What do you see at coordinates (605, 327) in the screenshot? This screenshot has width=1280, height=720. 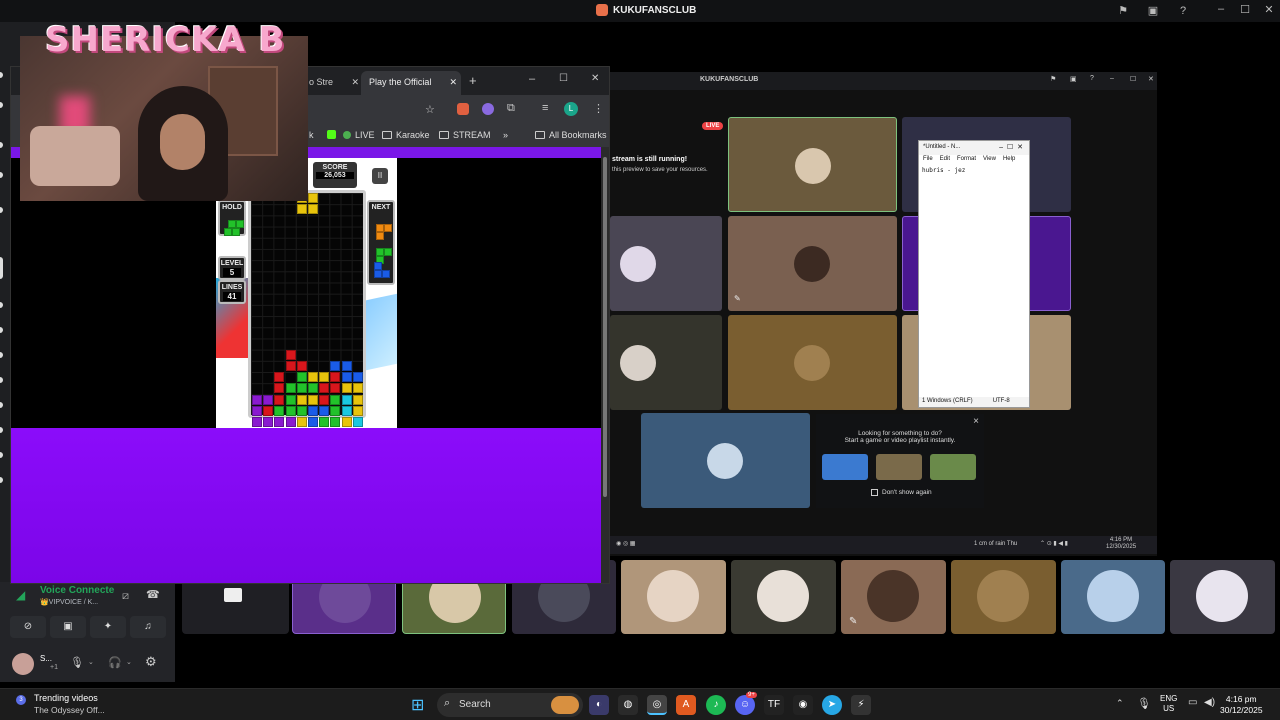 I see `scrollbar-thumb` at bounding box center [605, 327].